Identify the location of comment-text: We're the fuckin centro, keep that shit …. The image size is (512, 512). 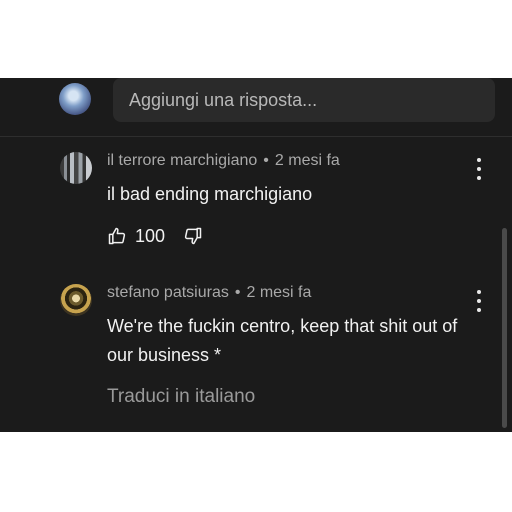
(282, 340).